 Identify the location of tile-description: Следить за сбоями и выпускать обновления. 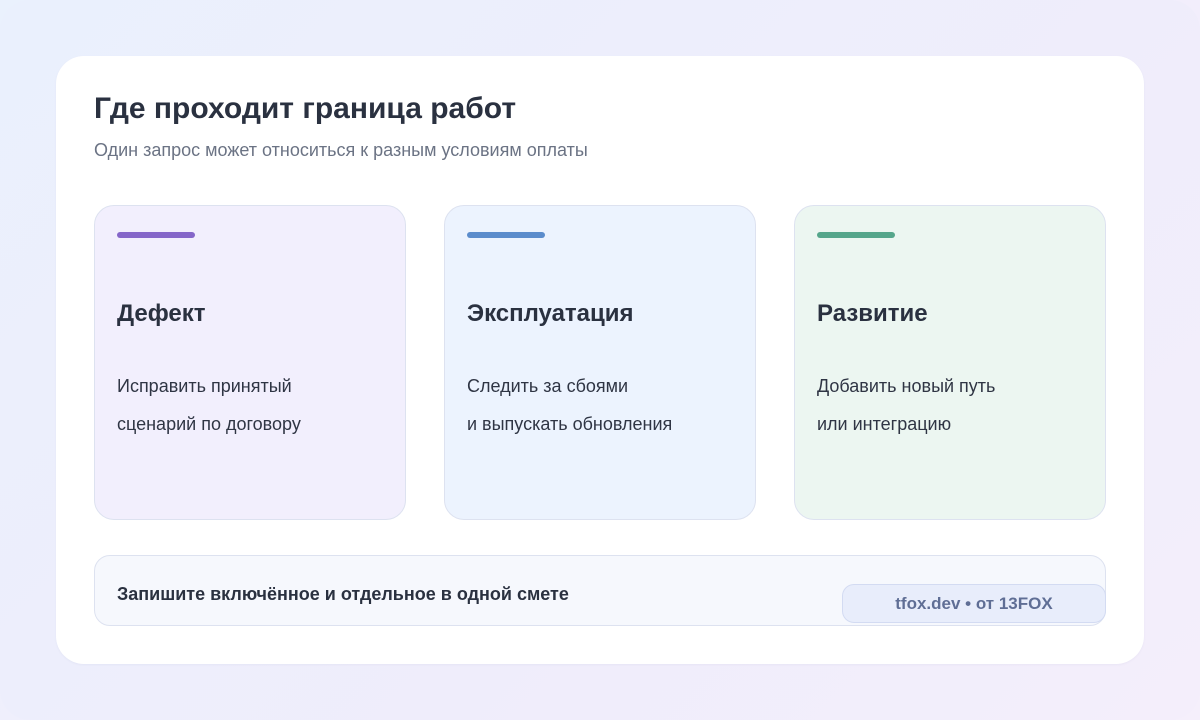
(602, 405).